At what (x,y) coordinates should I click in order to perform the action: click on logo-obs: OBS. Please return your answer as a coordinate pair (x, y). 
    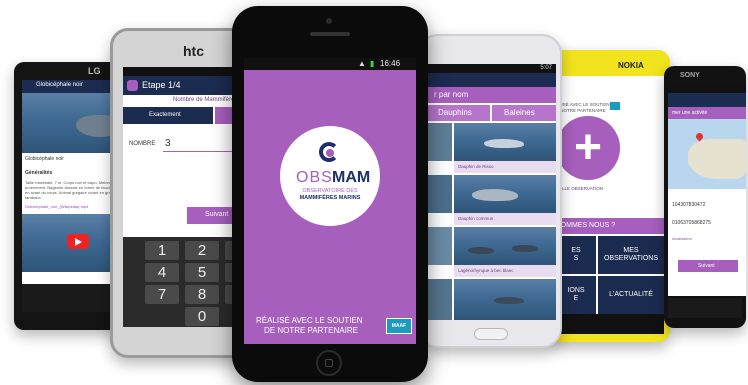
    Looking at the image, I should click on (314, 177).